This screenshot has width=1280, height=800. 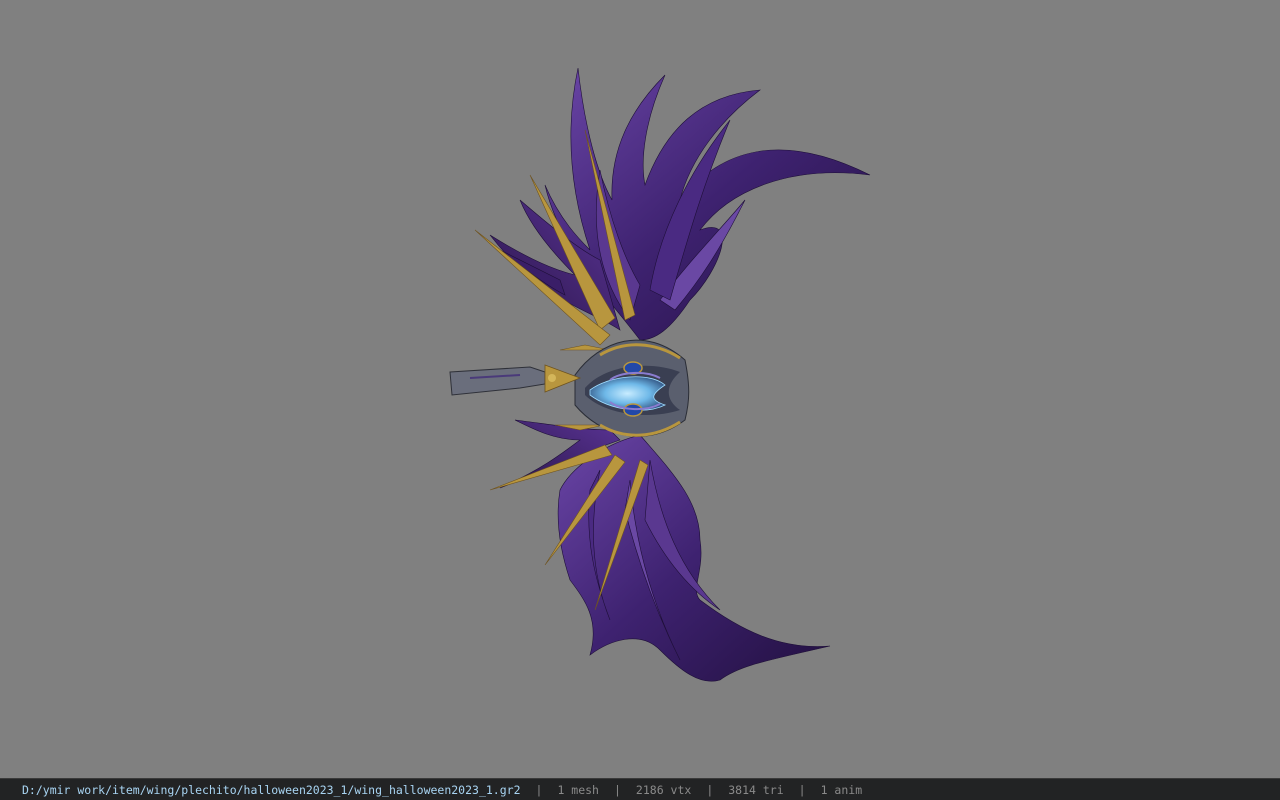 What do you see at coordinates (663, 789) in the screenshot?
I see `vertex-count: 2186 vtx` at bounding box center [663, 789].